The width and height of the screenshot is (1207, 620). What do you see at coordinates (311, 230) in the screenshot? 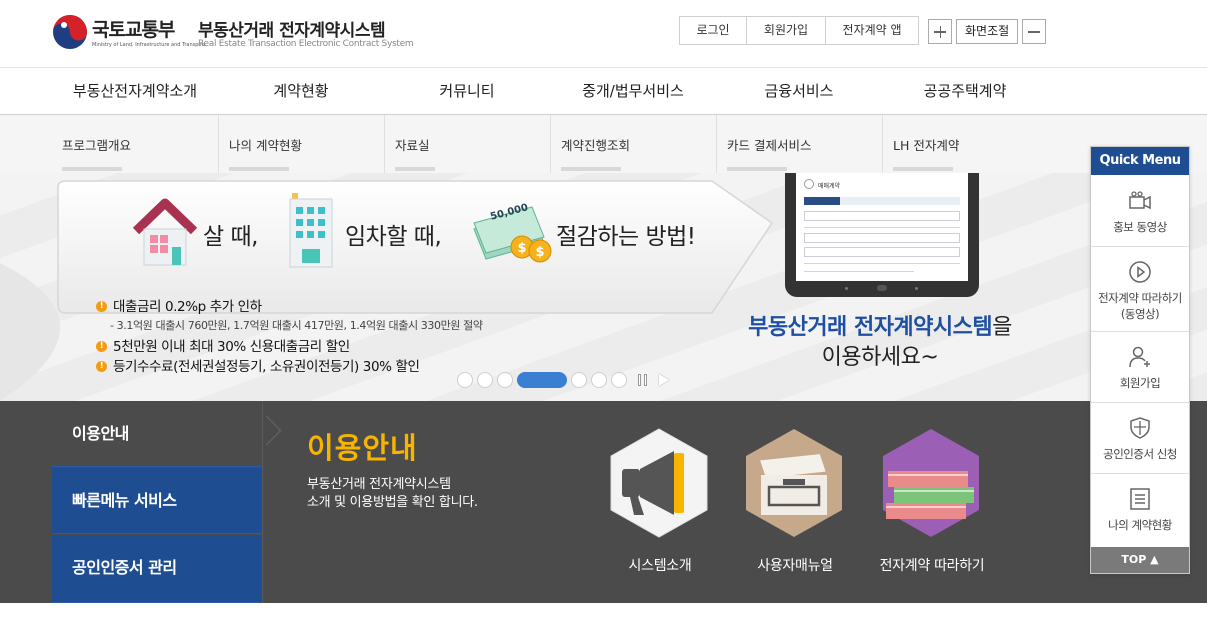
I see `building-icon` at bounding box center [311, 230].